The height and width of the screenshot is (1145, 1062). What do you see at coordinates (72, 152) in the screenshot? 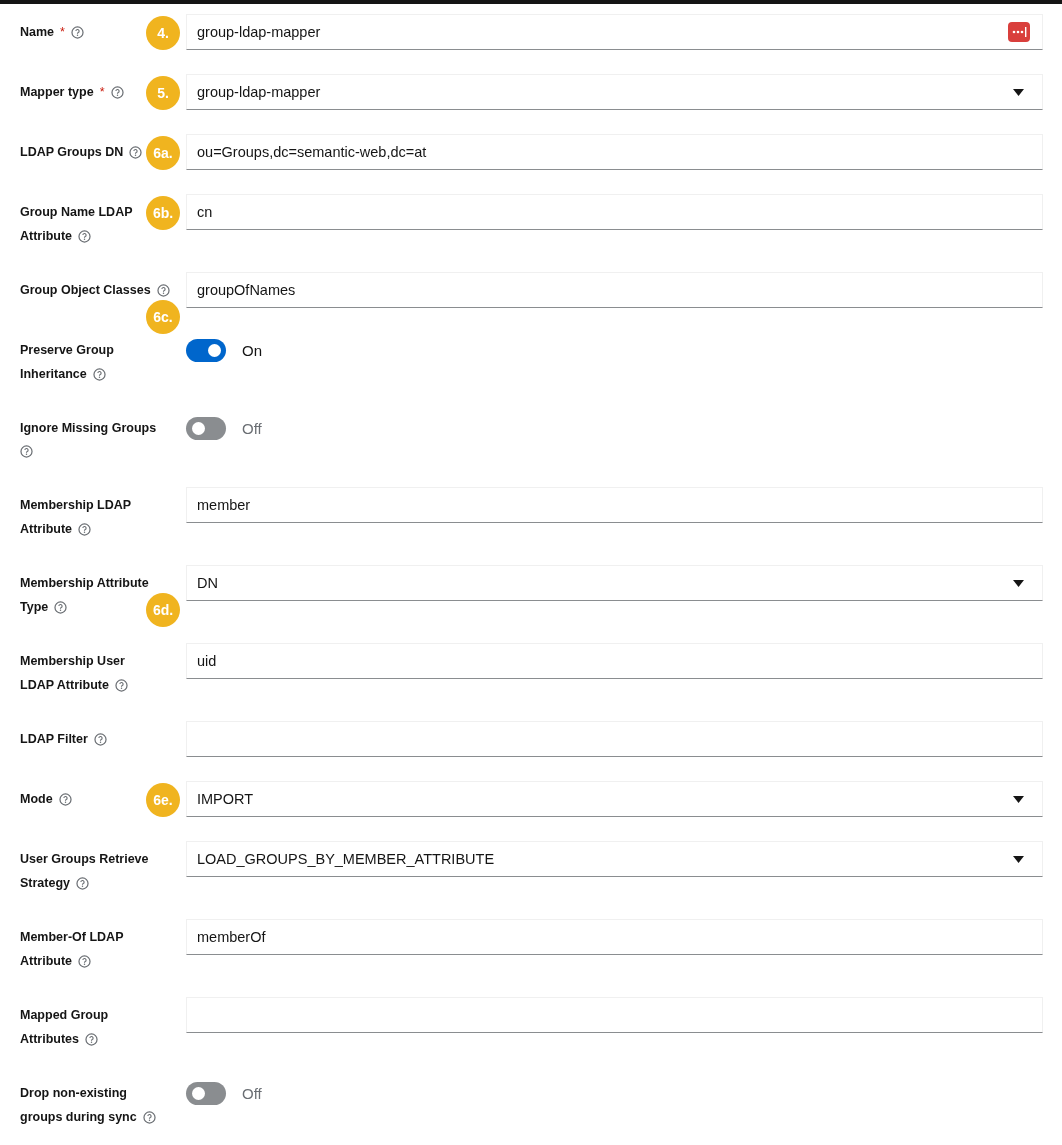
I see `field-label: LDAP Groups DN` at bounding box center [72, 152].